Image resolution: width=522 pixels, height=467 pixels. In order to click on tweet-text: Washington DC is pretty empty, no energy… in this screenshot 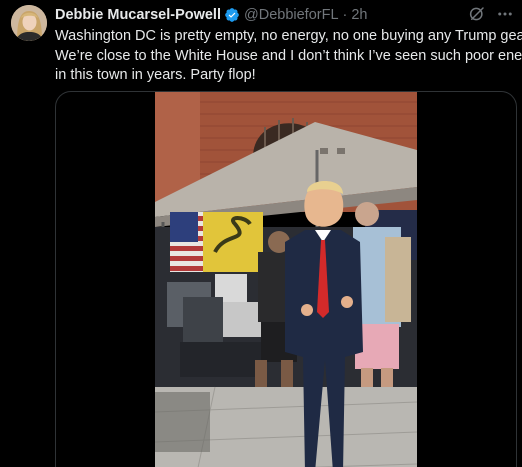, I will do `click(288, 56)`.